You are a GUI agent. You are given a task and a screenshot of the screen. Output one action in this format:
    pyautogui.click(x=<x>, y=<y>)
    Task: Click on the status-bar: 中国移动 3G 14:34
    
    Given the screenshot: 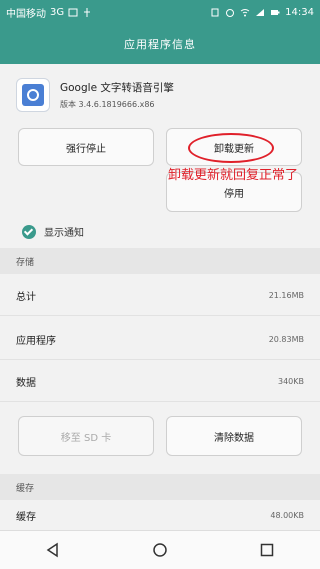 What is the action you would take?
    pyautogui.click(x=160, y=12)
    